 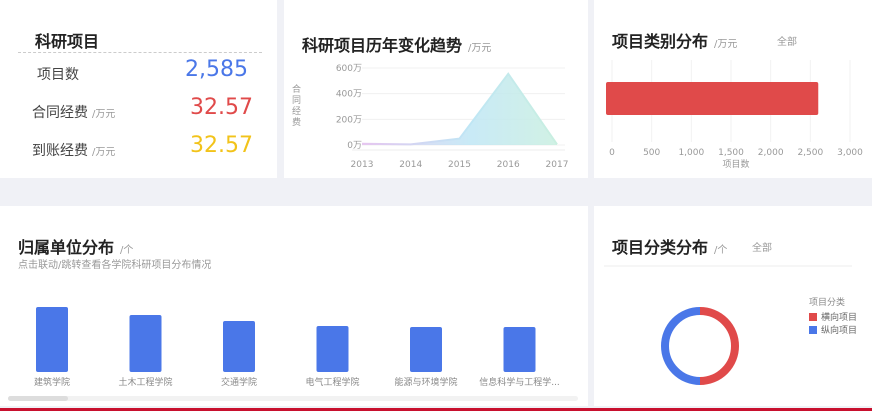 I want to click on category-xlabel: 项目数, so click(x=735, y=164).